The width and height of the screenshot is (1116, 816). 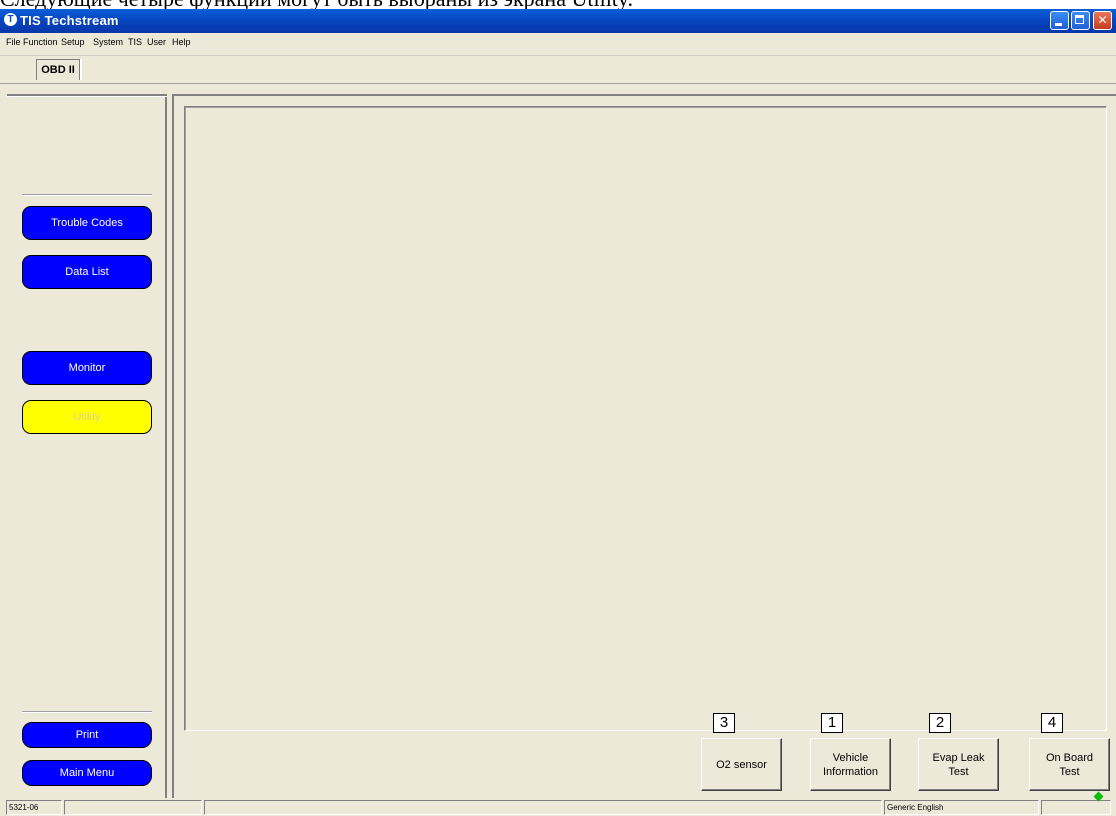 What do you see at coordinates (34, 807) in the screenshot?
I see `status-code: 5321-06` at bounding box center [34, 807].